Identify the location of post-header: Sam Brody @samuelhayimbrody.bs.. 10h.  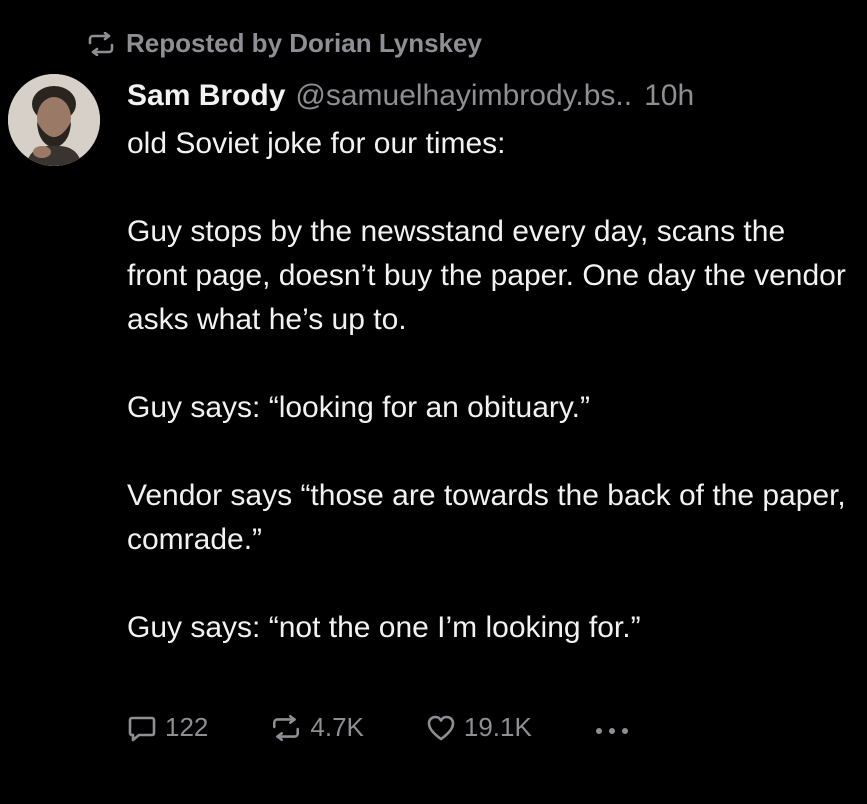
(487, 96).